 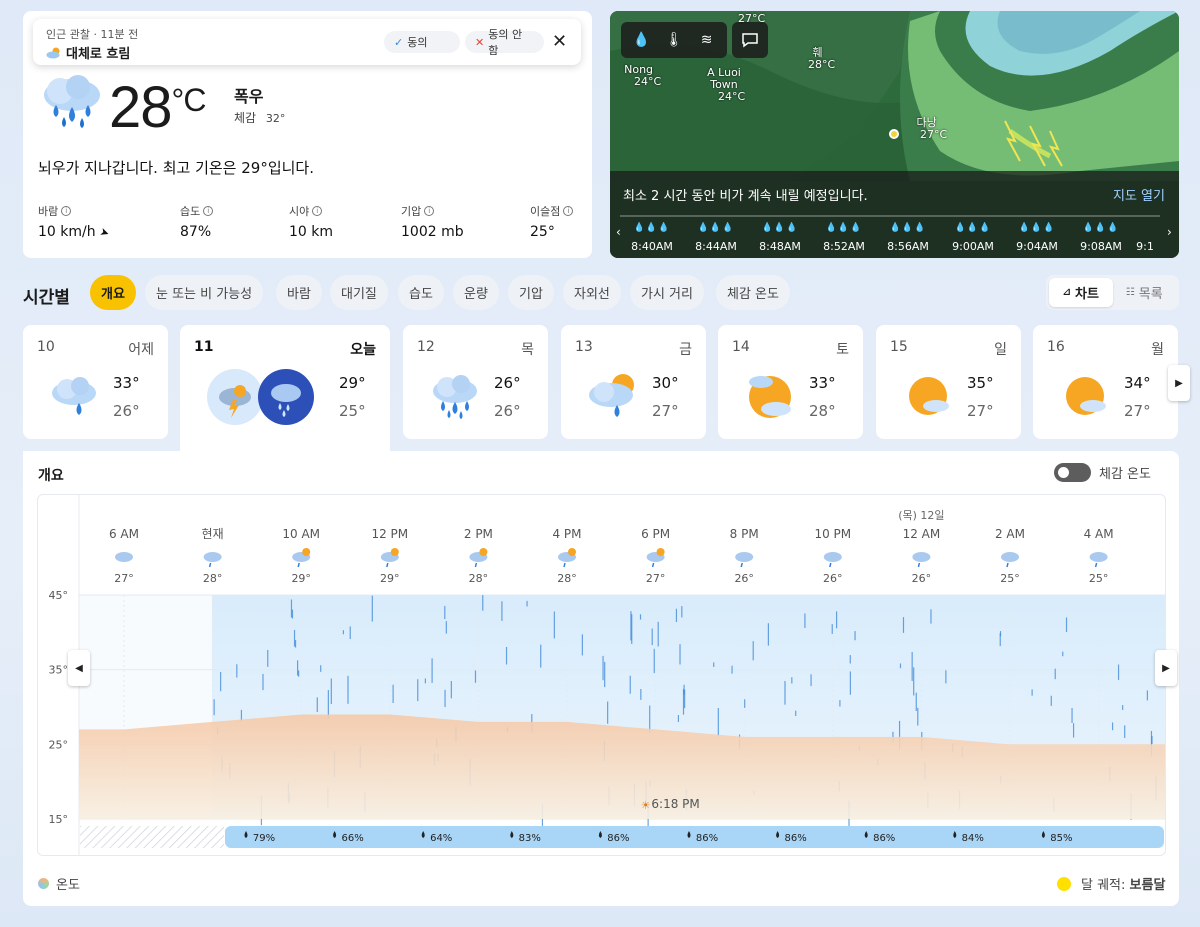 What do you see at coordinates (559, 41) in the screenshot?
I see `close-icon: ✕` at bounding box center [559, 41].